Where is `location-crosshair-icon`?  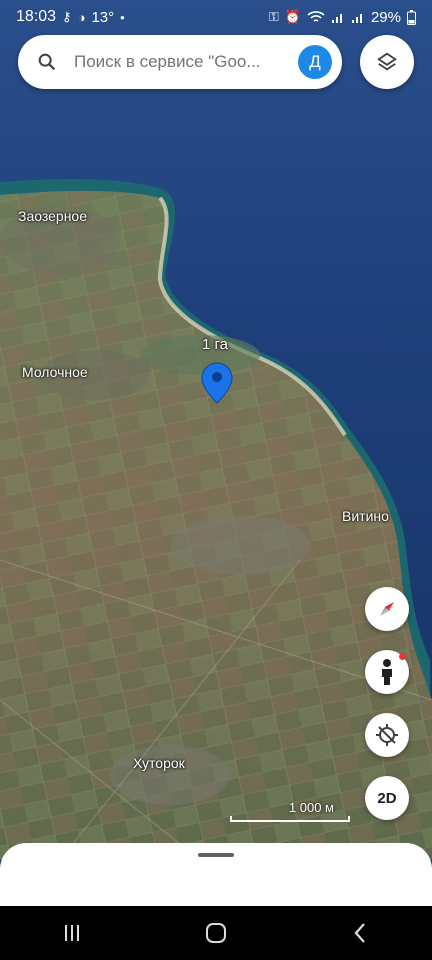 location-crosshair-icon is located at coordinates (387, 735).